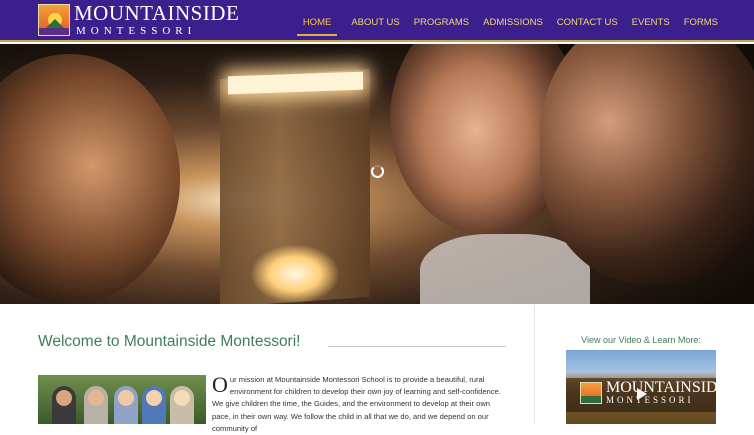  I want to click on video-logo-title: MOUNTAINSIDE, so click(661, 387).